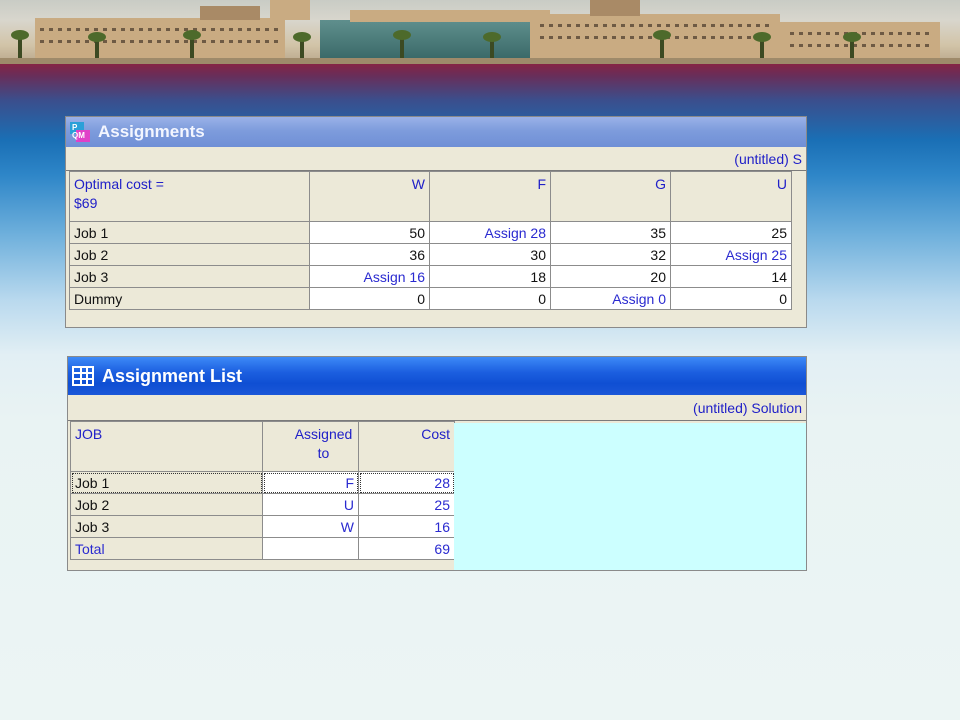  What do you see at coordinates (490, 232) in the screenshot?
I see `assign-cell: Assign 28` at bounding box center [490, 232].